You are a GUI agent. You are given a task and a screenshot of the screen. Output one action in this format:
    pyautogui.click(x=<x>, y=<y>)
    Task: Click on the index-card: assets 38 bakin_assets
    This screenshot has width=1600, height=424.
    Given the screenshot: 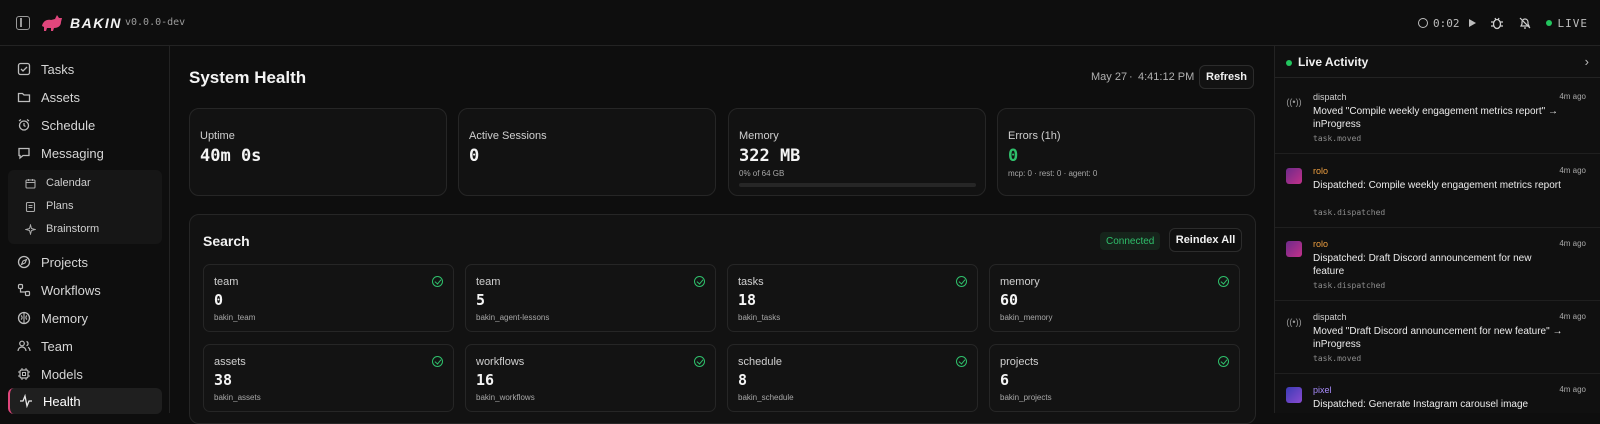 What is the action you would take?
    pyautogui.click(x=328, y=378)
    